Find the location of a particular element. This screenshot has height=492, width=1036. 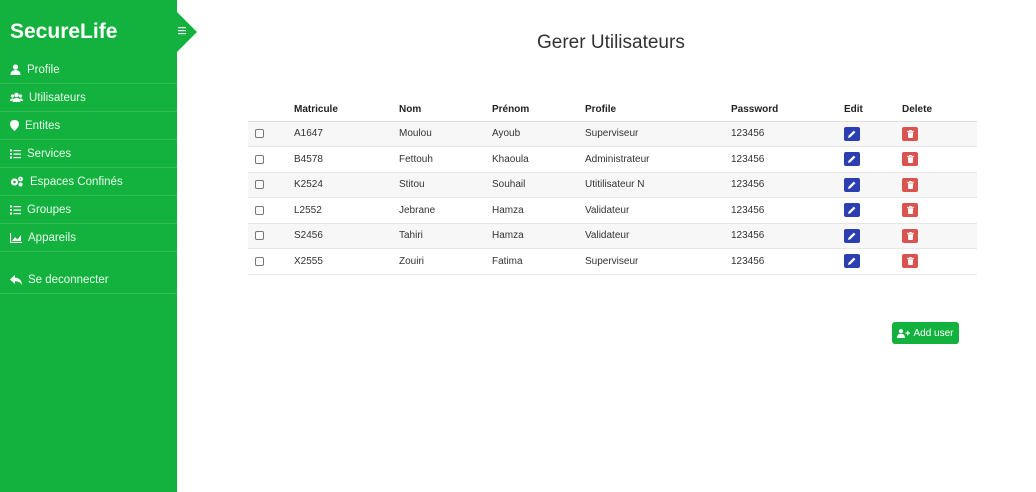

sidebar-item-services: Services is located at coordinates (88, 154).